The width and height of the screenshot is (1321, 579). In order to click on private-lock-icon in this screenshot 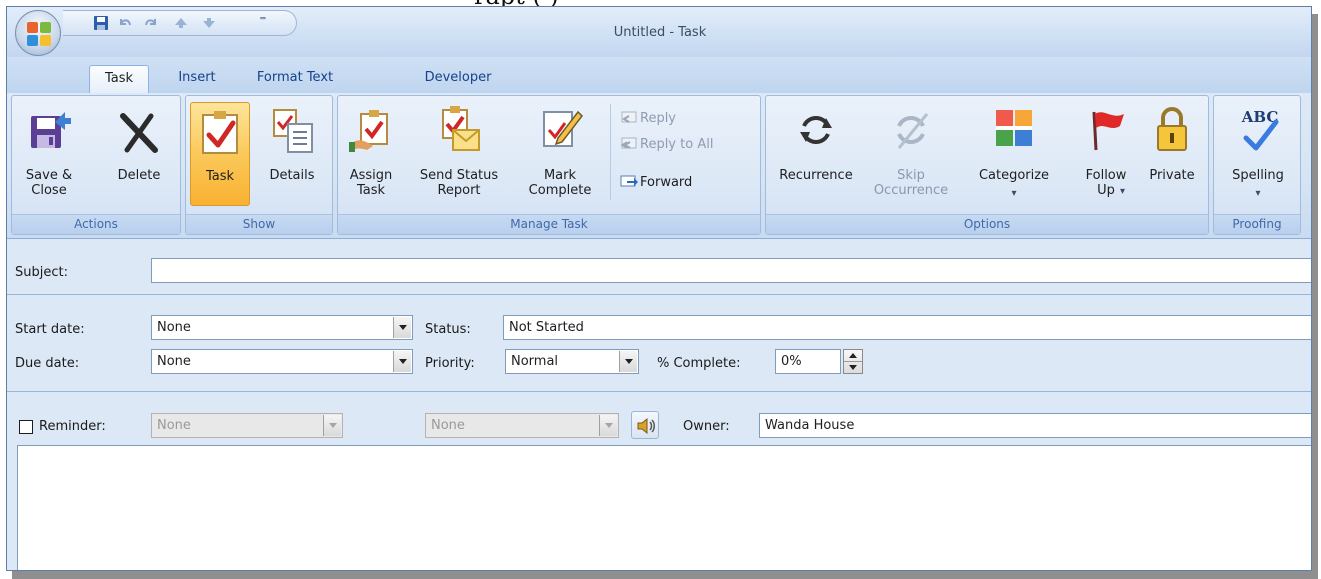, I will do `click(1172, 130)`.